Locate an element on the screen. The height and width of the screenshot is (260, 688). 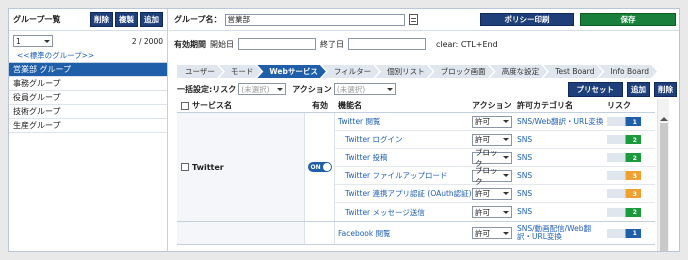
preset-button: プリセット is located at coordinates (595, 89).